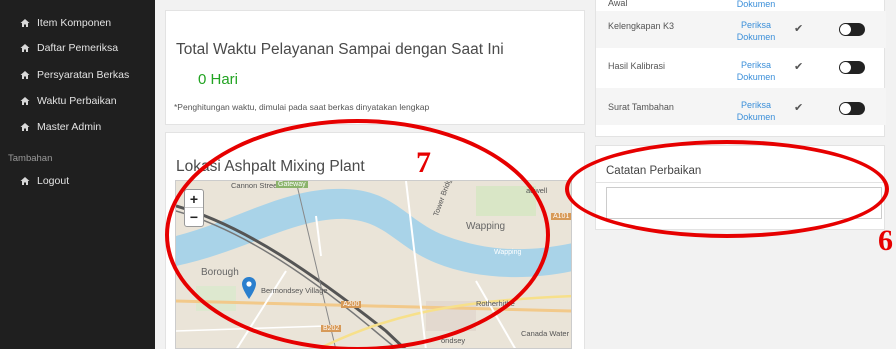 The height and width of the screenshot is (349, 896). I want to click on sidebar-item-label: Master Admin, so click(69, 127).